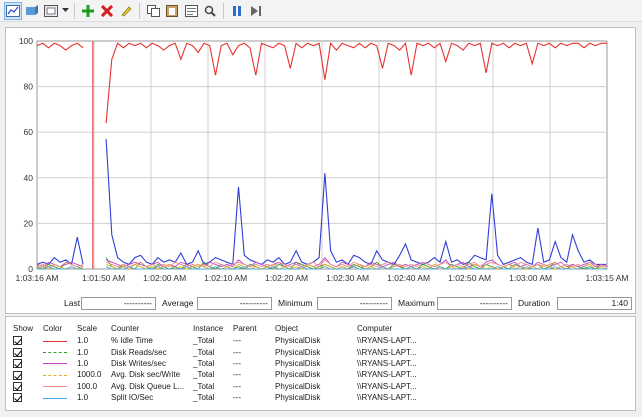 The width and height of the screenshot is (642, 417). What do you see at coordinates (251, 328) in the screenshot?
I see `column-header-parent: Parent` at bounding box center [251, 328].